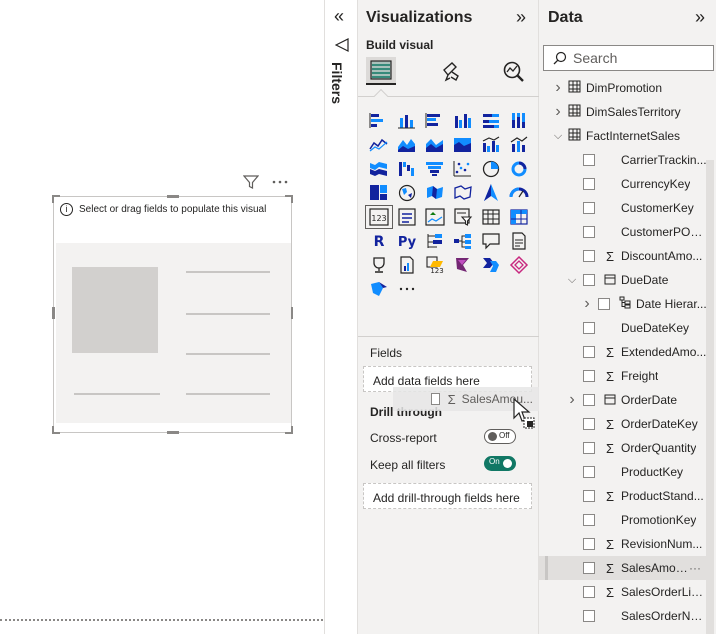  I want to click on analytics-tab, so click(514, 71).